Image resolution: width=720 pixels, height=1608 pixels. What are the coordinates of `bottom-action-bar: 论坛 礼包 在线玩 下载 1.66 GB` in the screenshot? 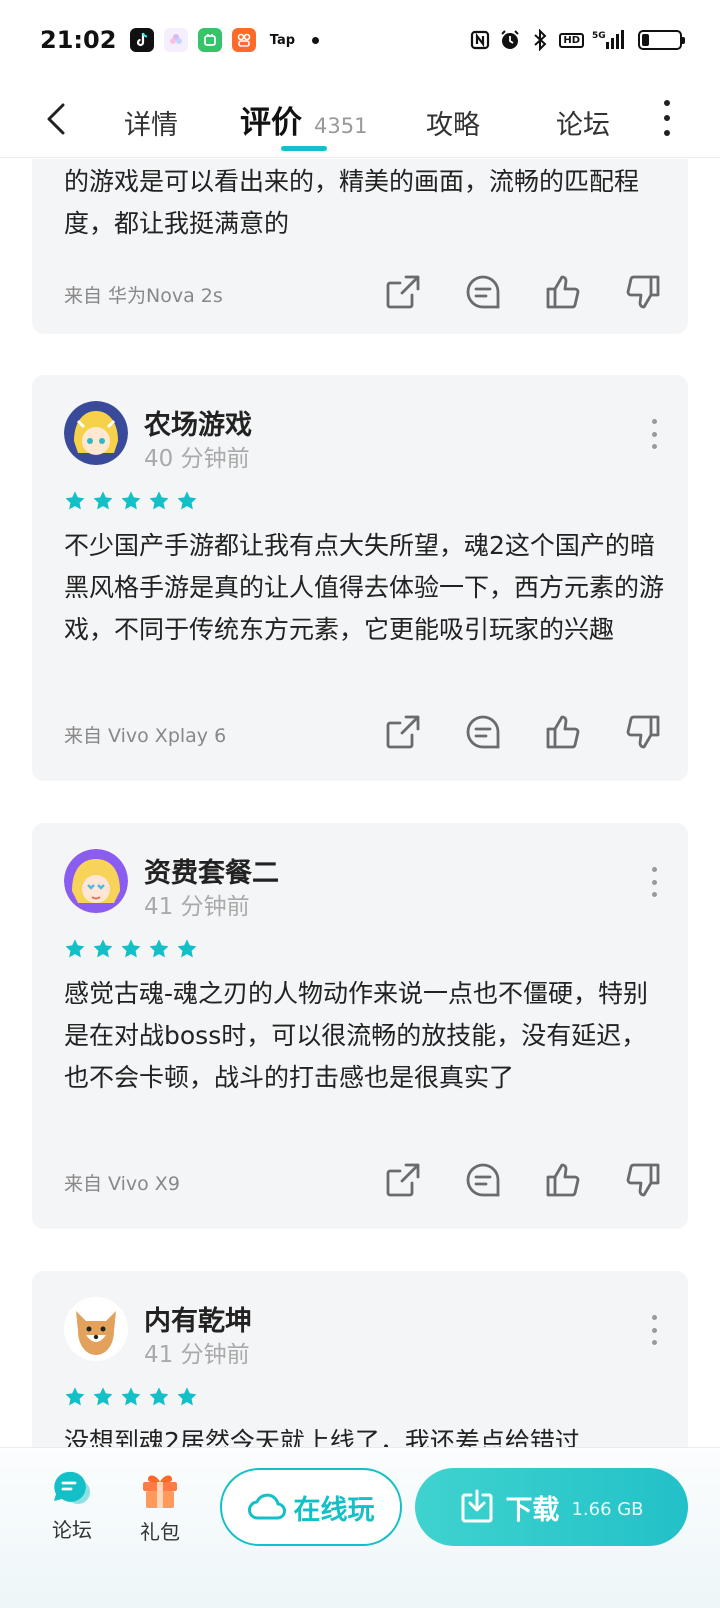 It's located at (360, 1527).